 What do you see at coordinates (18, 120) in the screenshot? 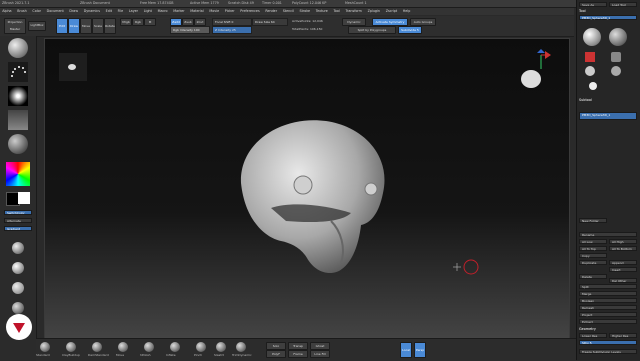
I see `texture-icon` at bounding box center [18, 120].